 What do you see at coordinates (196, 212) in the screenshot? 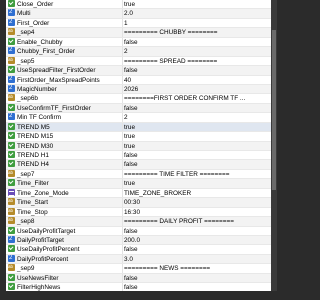
I see `param-value: 16:30` at bounding box center [196, 212].